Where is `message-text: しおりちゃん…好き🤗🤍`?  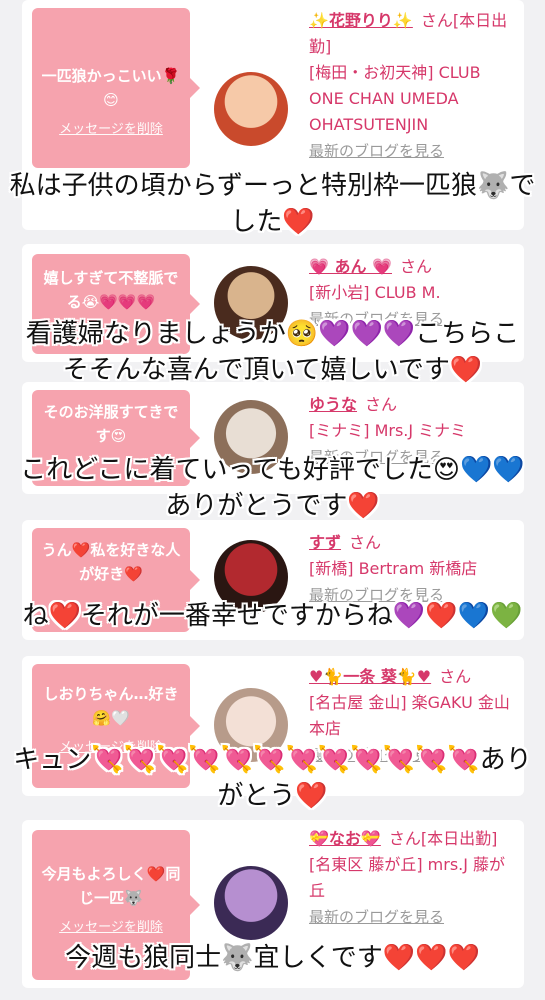
message-text: しおりちゃん…好き🤗🤍 is located at coordinates (111, 706).